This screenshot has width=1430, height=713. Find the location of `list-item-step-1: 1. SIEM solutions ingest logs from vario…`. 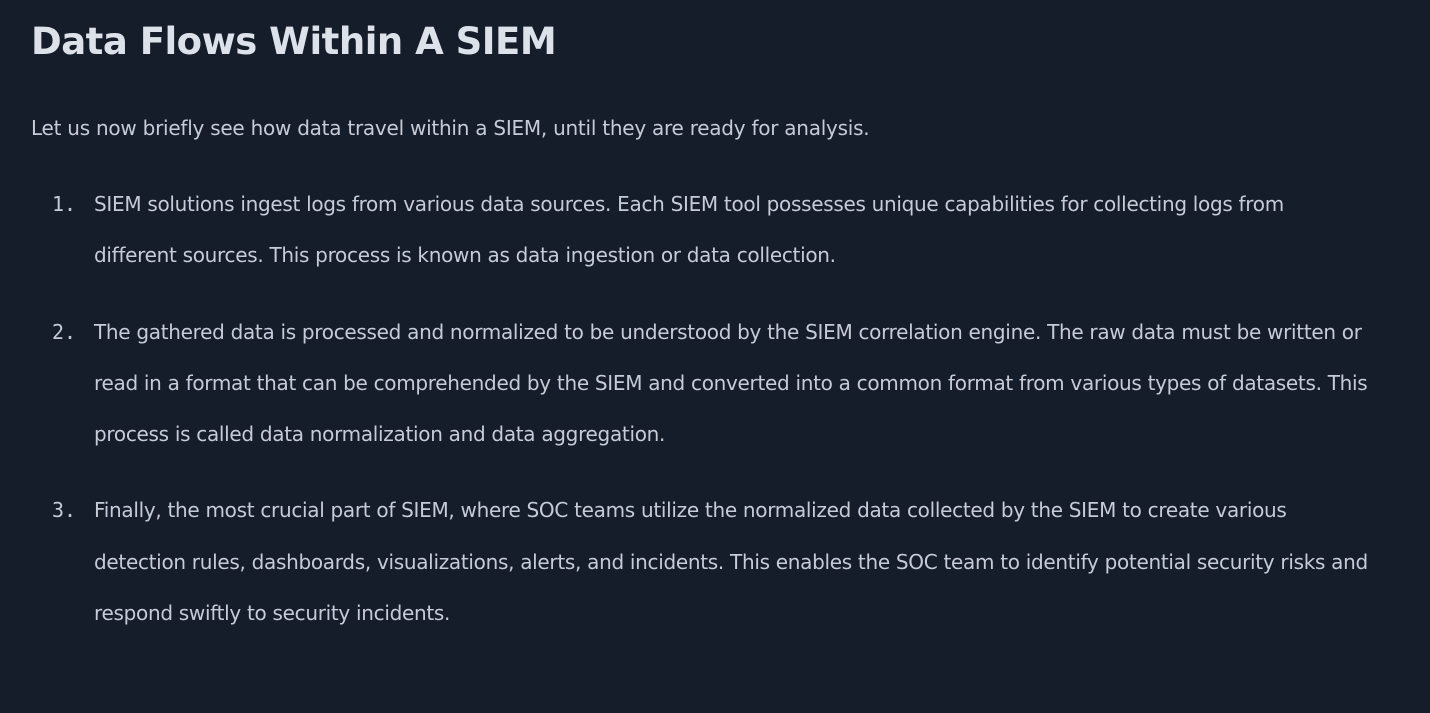

list-item-step-1: 1. SIEM solutions ingest logs from vario… is located at coordinates (715, 230).